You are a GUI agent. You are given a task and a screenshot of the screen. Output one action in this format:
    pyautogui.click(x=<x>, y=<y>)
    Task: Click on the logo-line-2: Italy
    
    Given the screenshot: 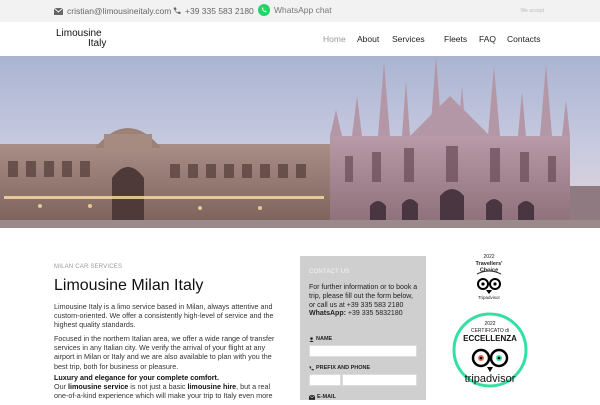 What is the action you would take?
    pyautogui.click(x=97, y=43)
    